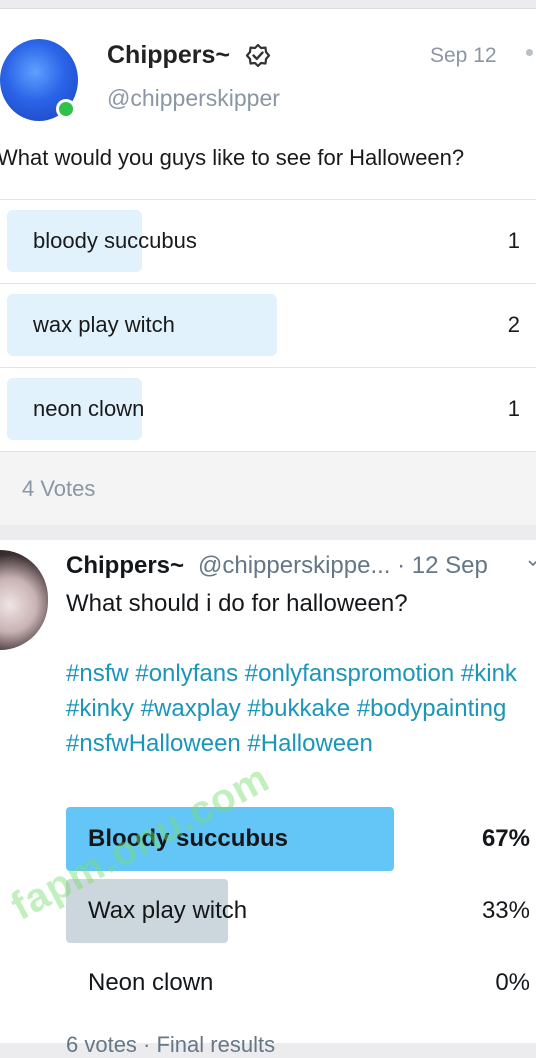 Image resolution: width=536 pixels, height=1058 pixels. I want to click on poll-option-percent: 67%, so click(505, 838).